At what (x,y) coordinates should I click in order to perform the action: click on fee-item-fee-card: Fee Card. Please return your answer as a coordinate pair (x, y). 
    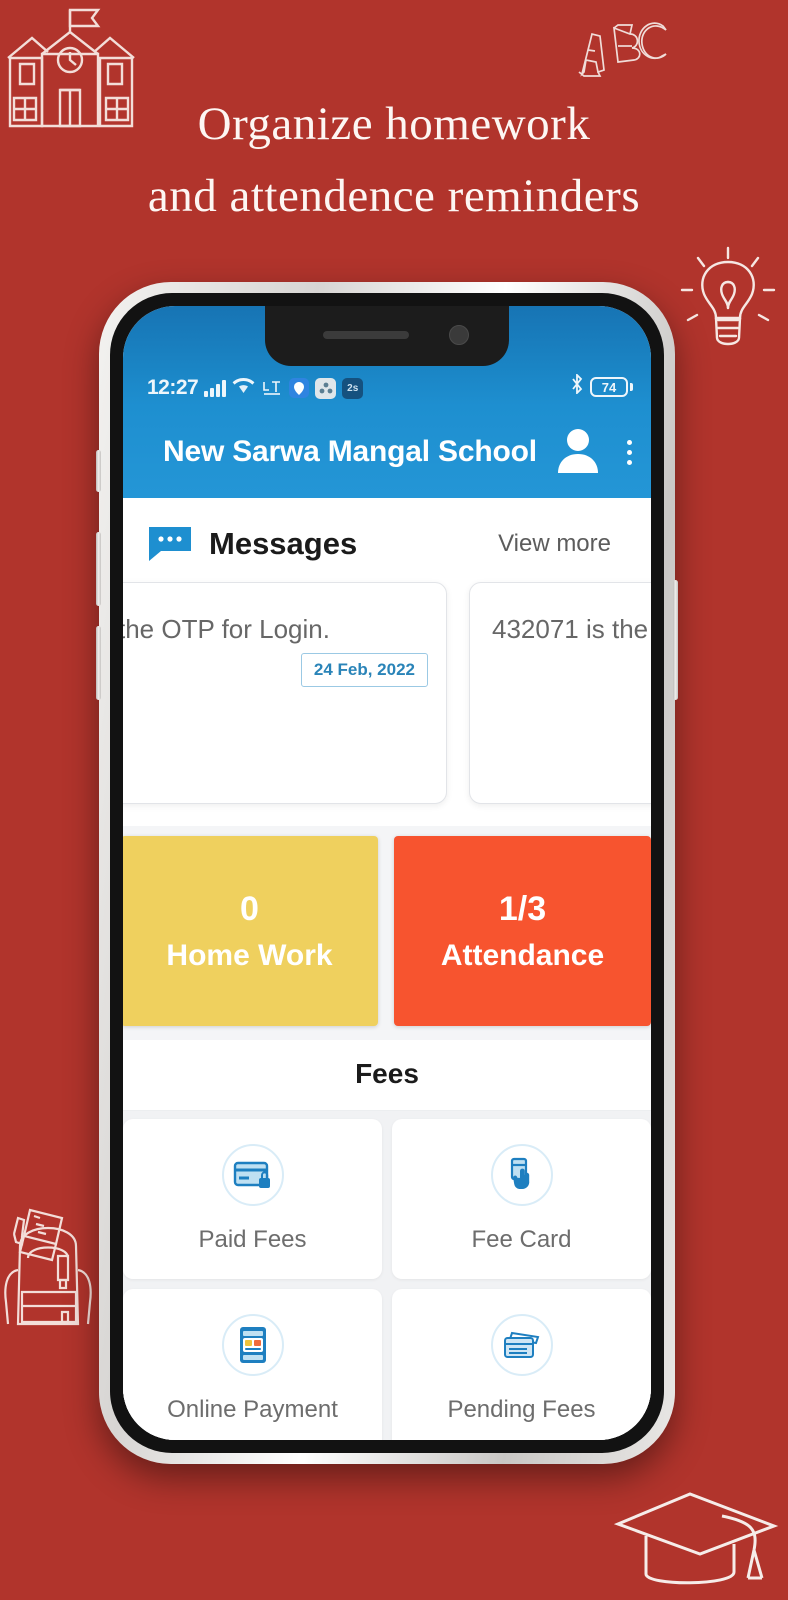
    Looking at the image, I should click on (521, 1199).